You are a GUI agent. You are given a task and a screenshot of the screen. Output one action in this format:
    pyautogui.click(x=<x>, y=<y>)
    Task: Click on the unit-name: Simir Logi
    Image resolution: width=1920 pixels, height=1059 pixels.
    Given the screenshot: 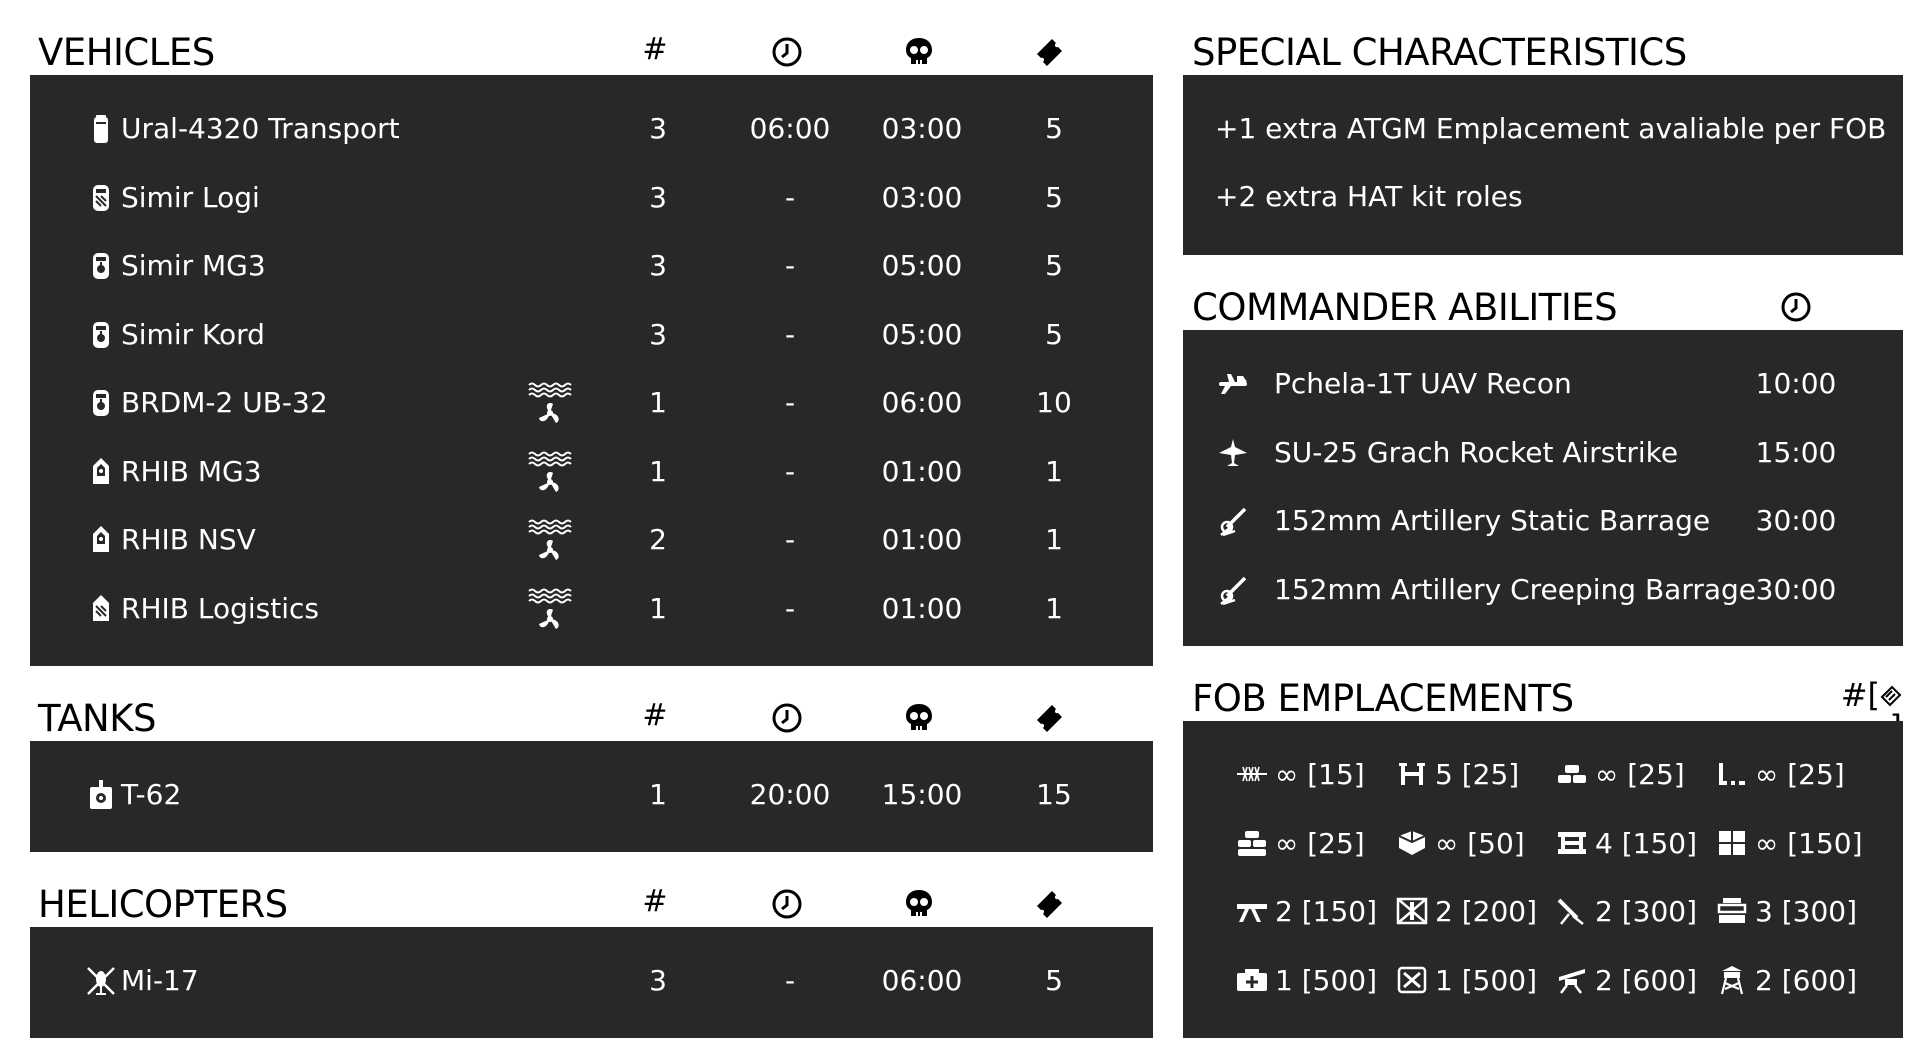 What is the action you would take?
    pyautogui.click(x=190, y=197)
    